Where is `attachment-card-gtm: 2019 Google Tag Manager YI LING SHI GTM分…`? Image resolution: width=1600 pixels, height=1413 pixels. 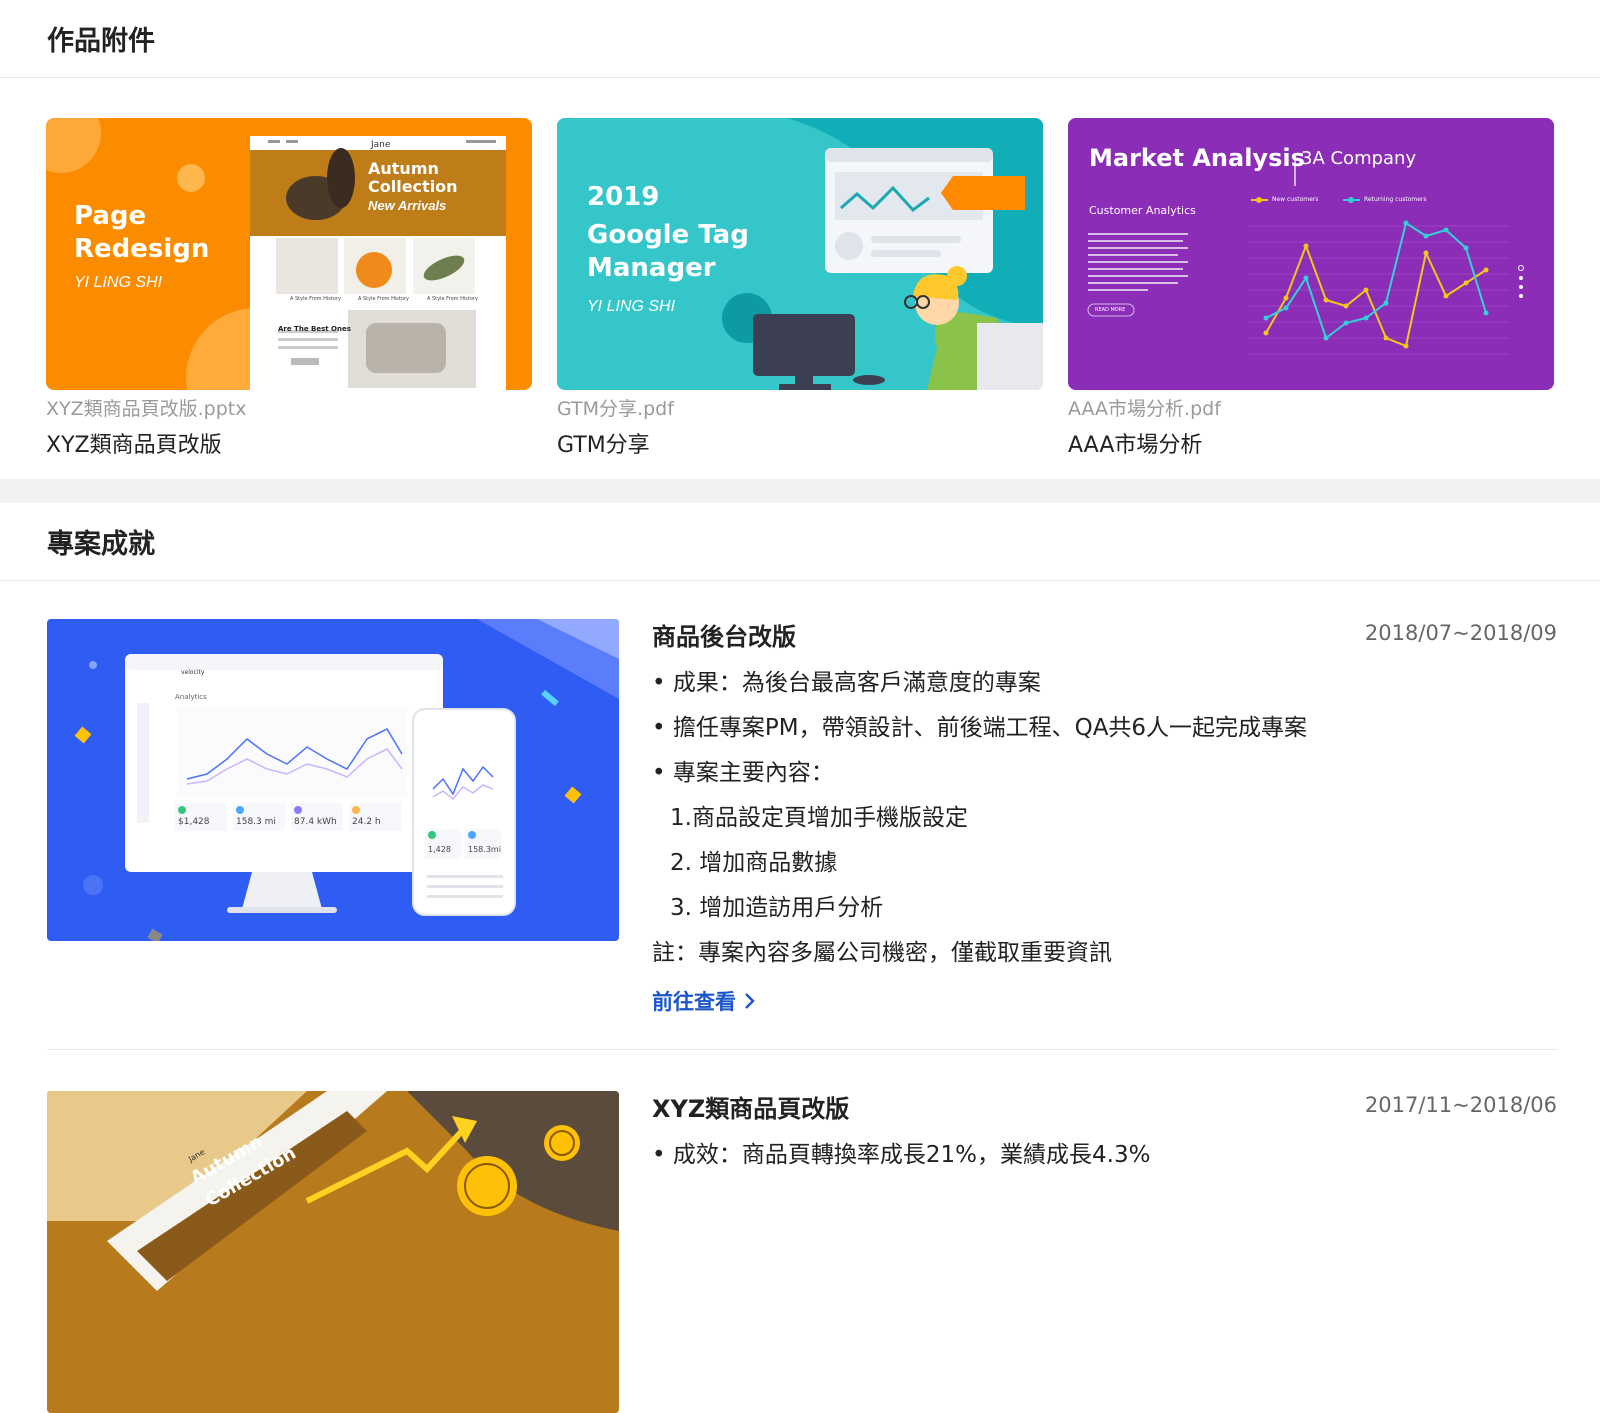
attachment-card-gtm: 2019 Google Tag Manager YI LING SHI GTM分… is located at coordinates (800, 288).